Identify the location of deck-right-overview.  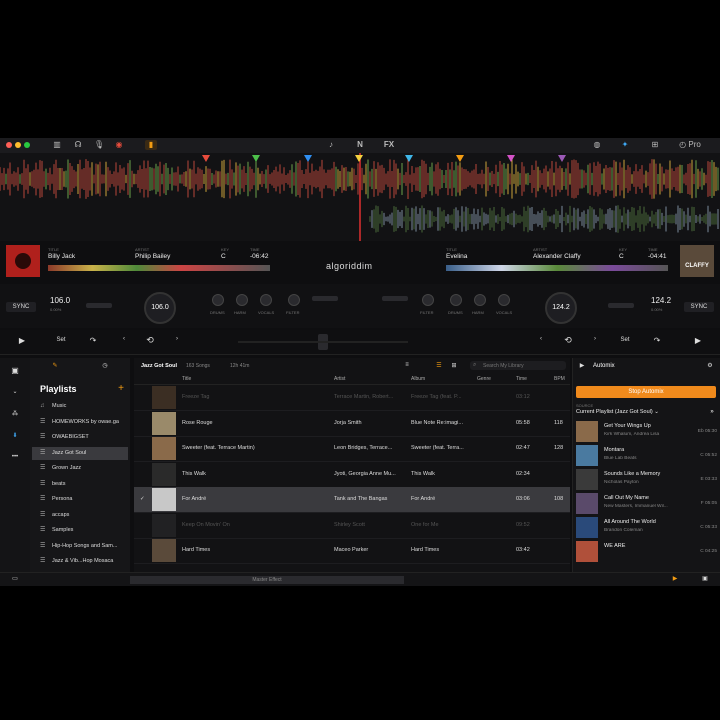
(557, 268).